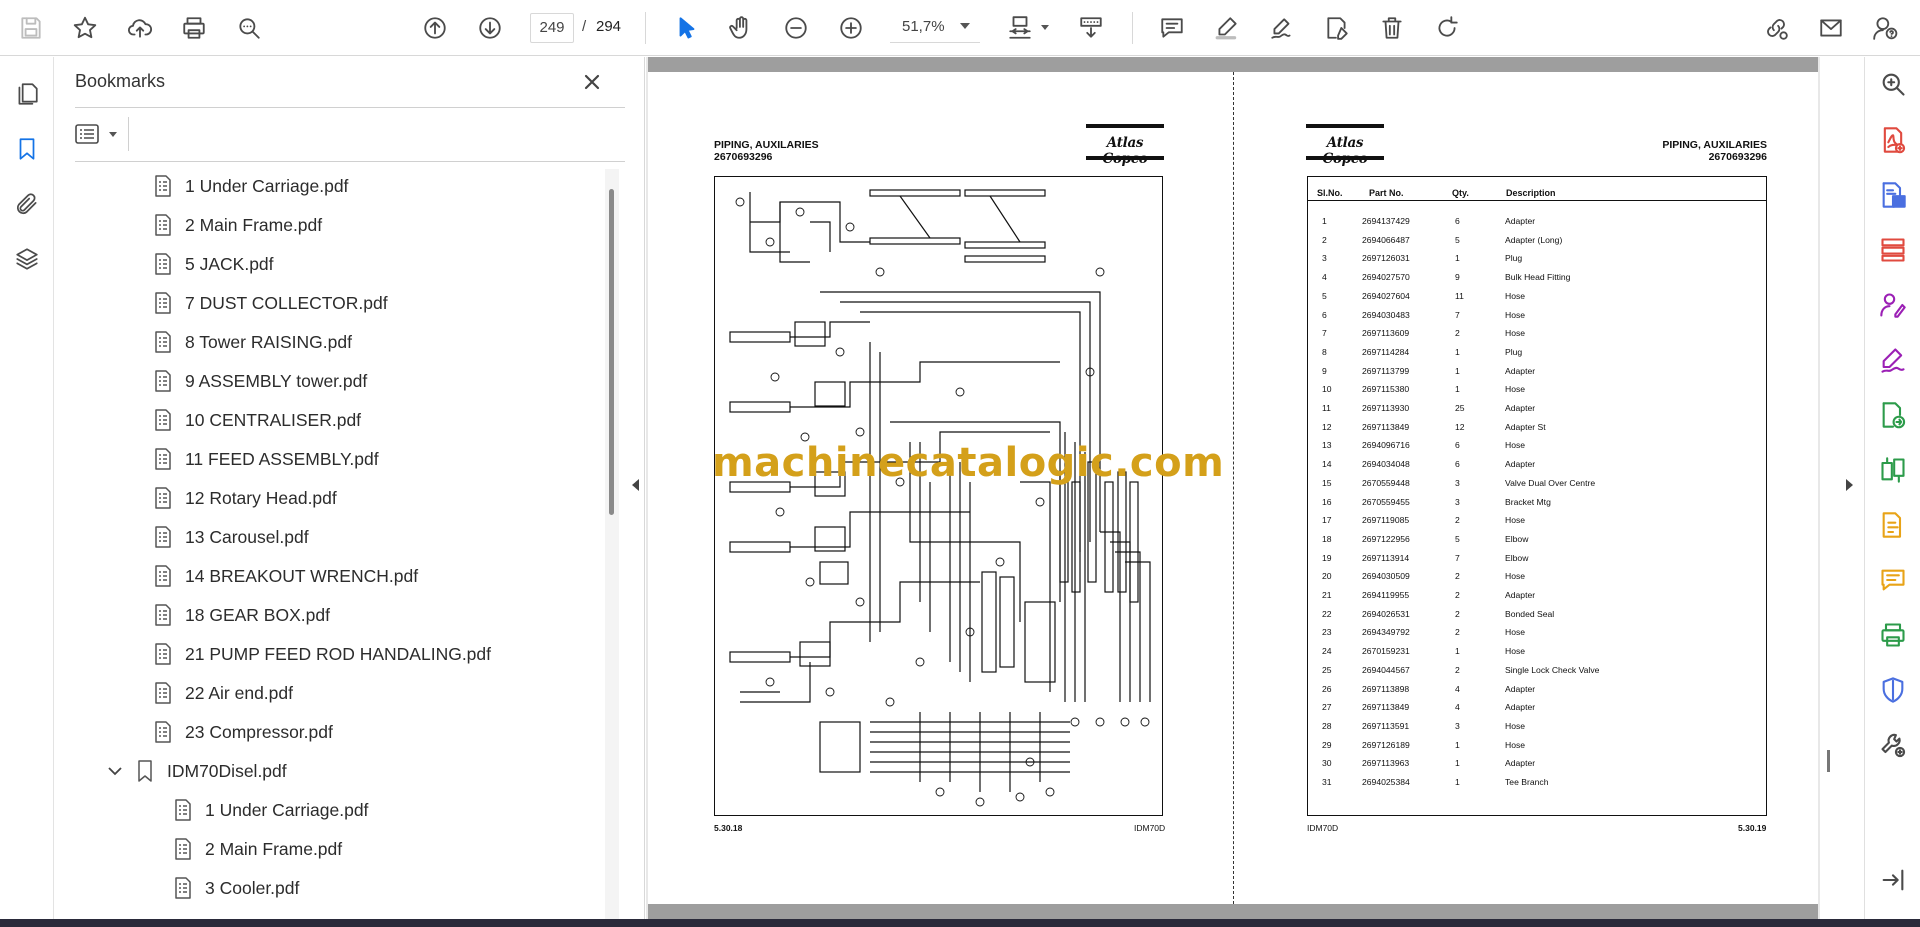 The width and height of the screenshot is (1920, 927). Describe the element at coordinates (552, 28) in the screenshot. I see `page-number-input: 249` at that location.